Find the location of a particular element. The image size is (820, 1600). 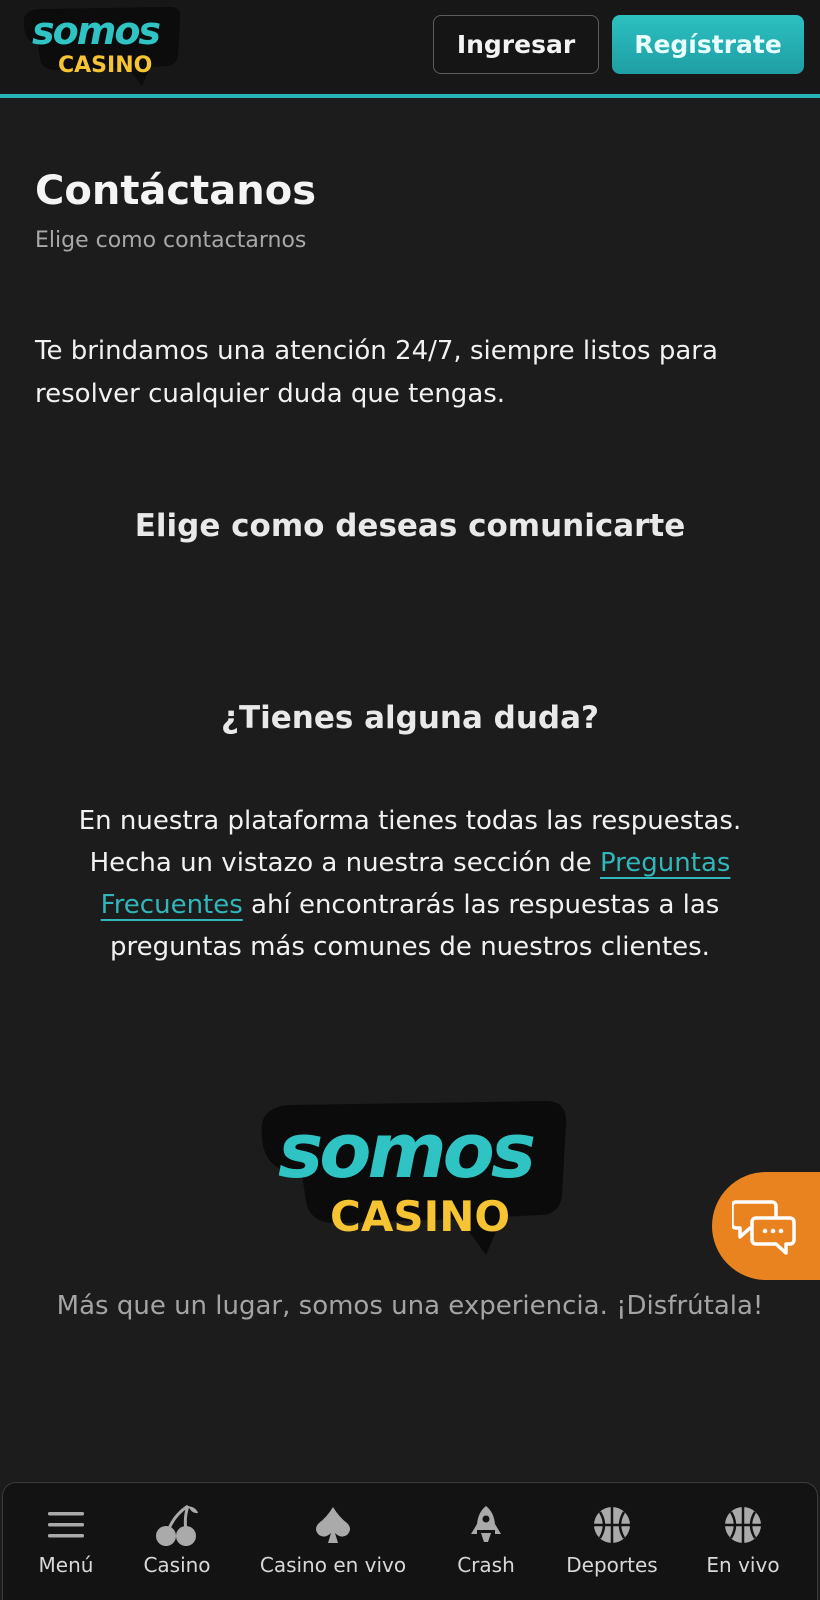

nav-item-casino: Casino is located at coordinates (177, 1541).